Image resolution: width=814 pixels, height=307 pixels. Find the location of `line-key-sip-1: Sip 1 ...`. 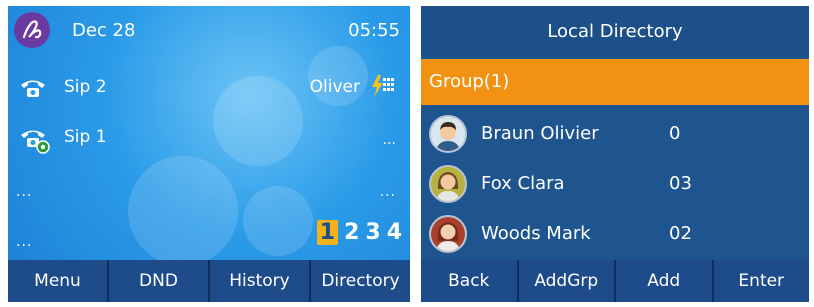

line-key-sip-1: Sip 1 ... is located at coordinates (209, 138).